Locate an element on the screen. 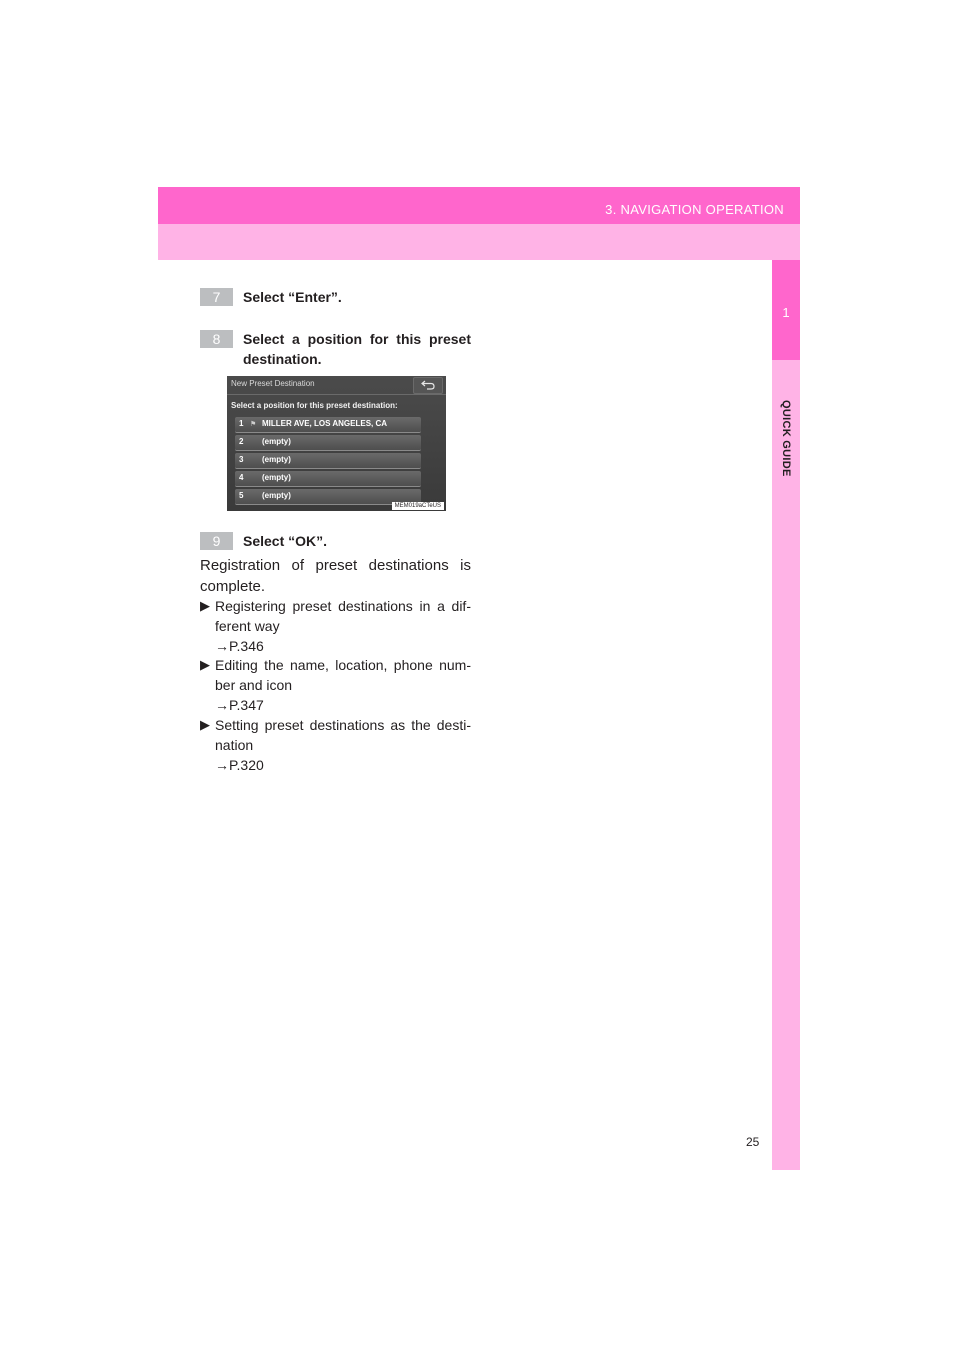 The image size is (960, 1358). step-badge-9: 9 is located at coordinates (216, 541).